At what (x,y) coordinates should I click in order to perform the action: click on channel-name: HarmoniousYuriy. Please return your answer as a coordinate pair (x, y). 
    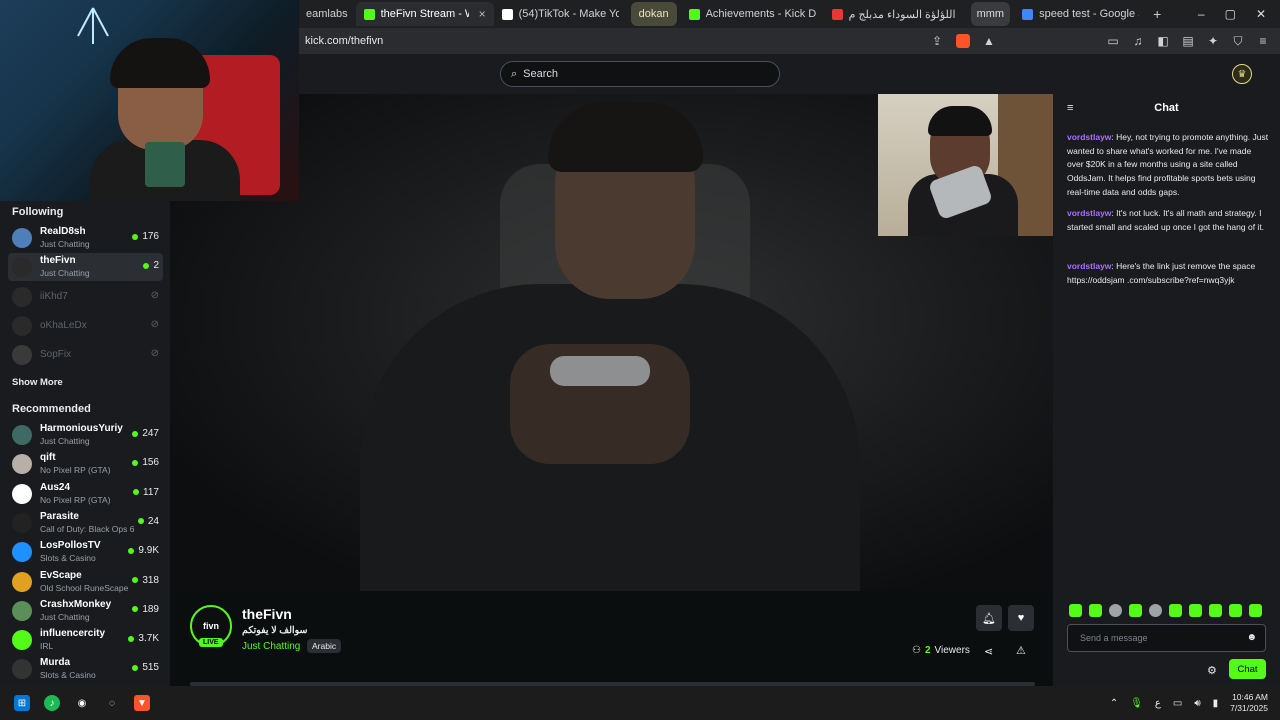
    Looking at the image, I should click on (81, 428).